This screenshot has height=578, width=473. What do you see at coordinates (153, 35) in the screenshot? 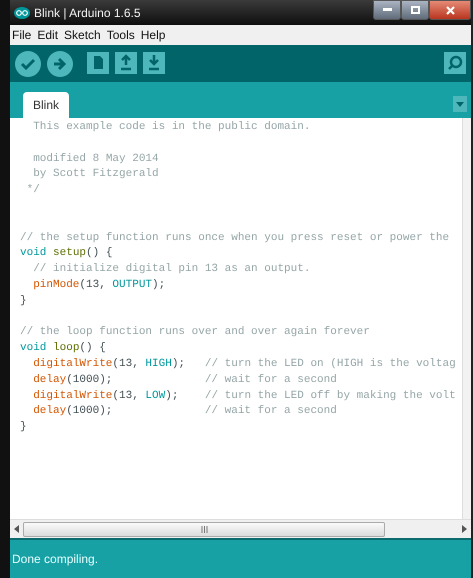
I see `menu-item: Help` at bounding box center [153, 35].